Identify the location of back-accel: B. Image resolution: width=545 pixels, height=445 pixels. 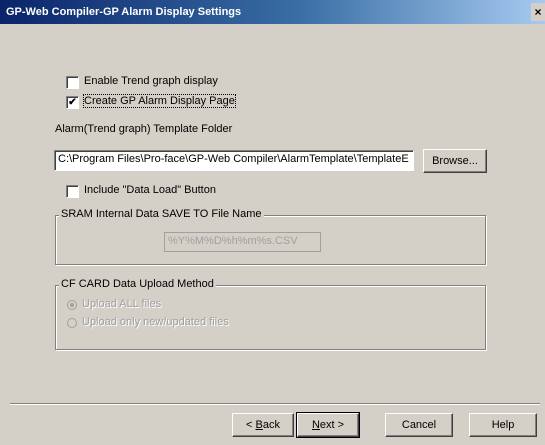
(259, 425).